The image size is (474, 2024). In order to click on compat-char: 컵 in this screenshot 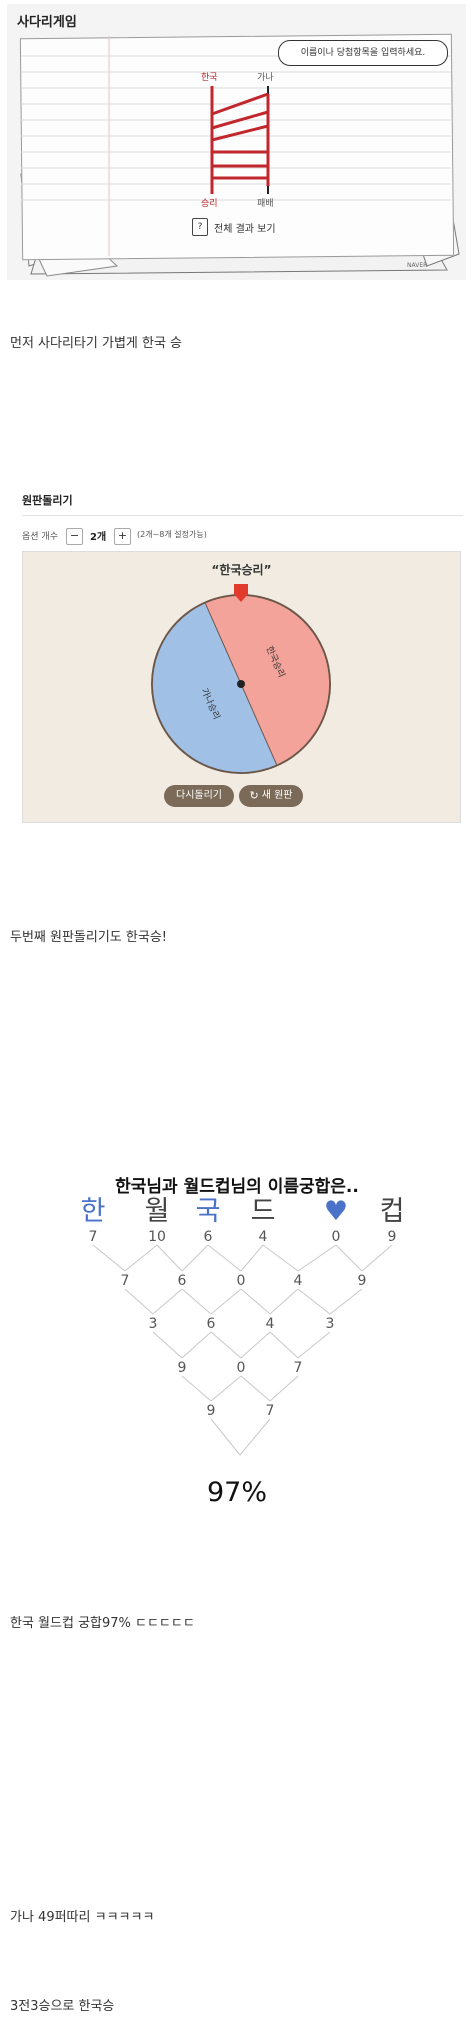, I will do `click(392, 1211)`.